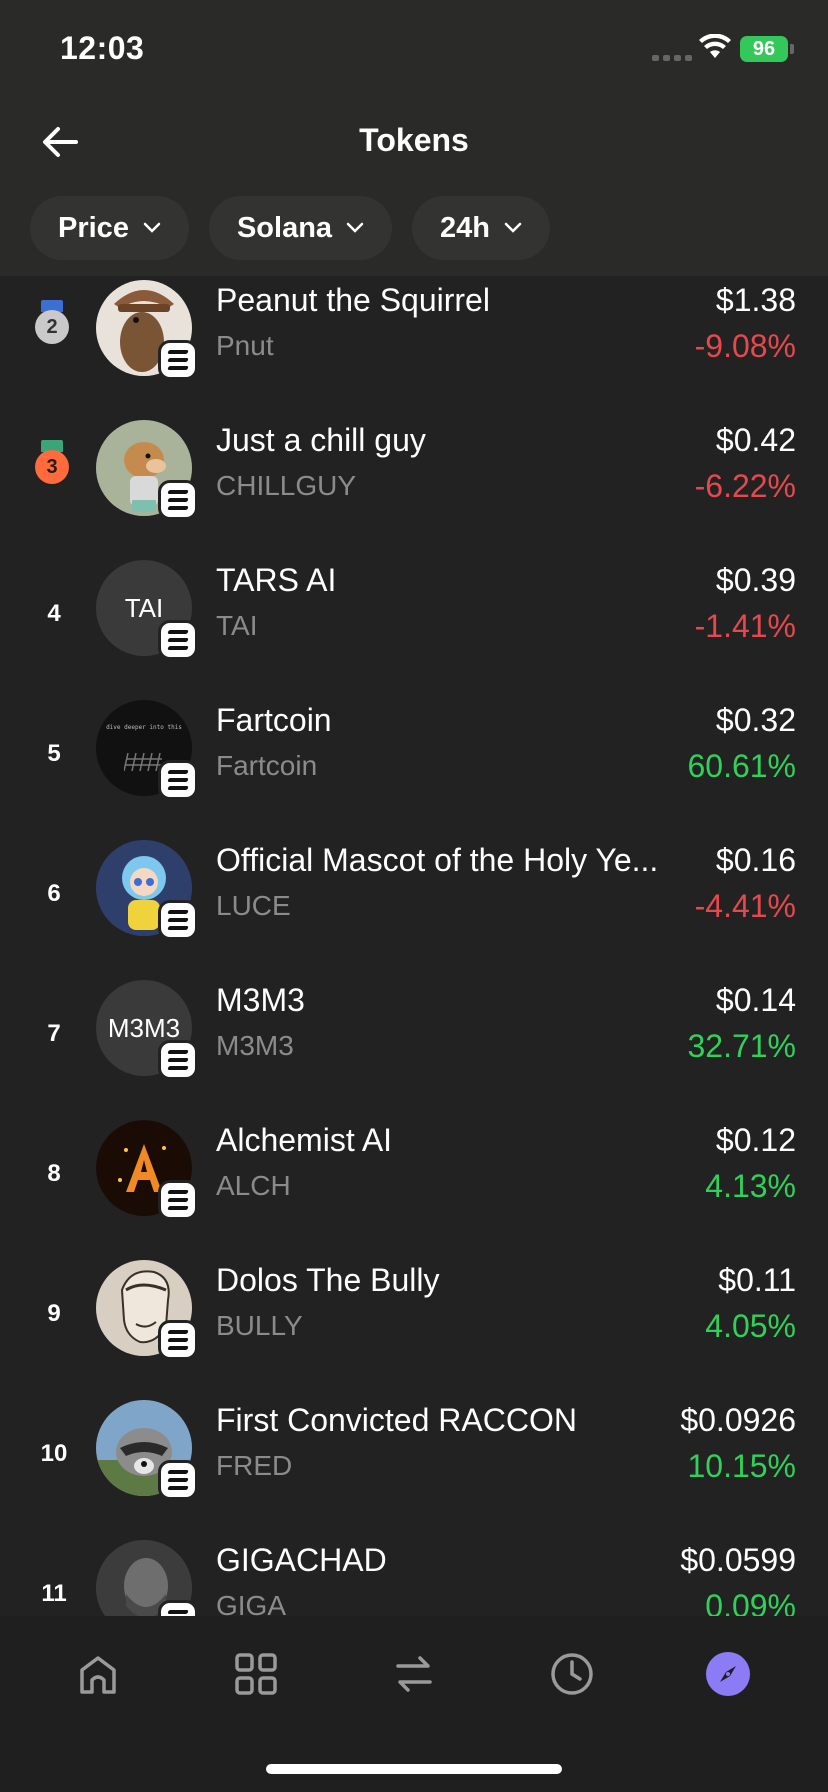 The width and height of the screenshot is (828, 1792). Describe the element at coordinates (414, 1036) in the screenshot. I see `token-row: 7 M3M3 M3M3 M3M3 $0.14 32.71%` at that location.